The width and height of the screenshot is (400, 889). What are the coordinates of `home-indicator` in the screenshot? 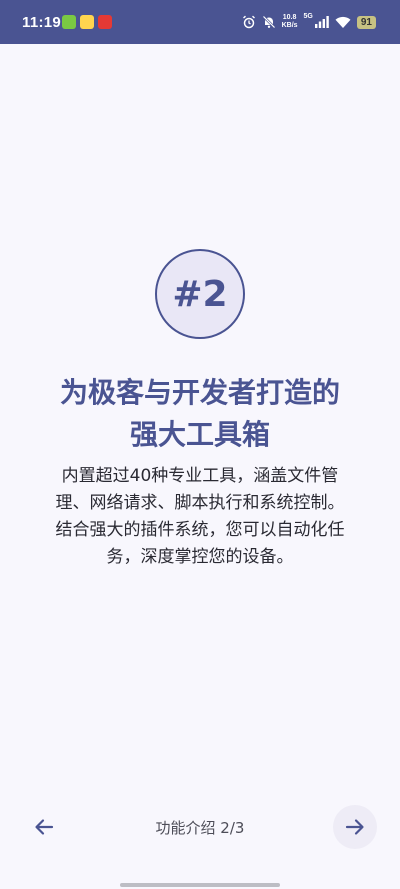 It's located at (200, 885).